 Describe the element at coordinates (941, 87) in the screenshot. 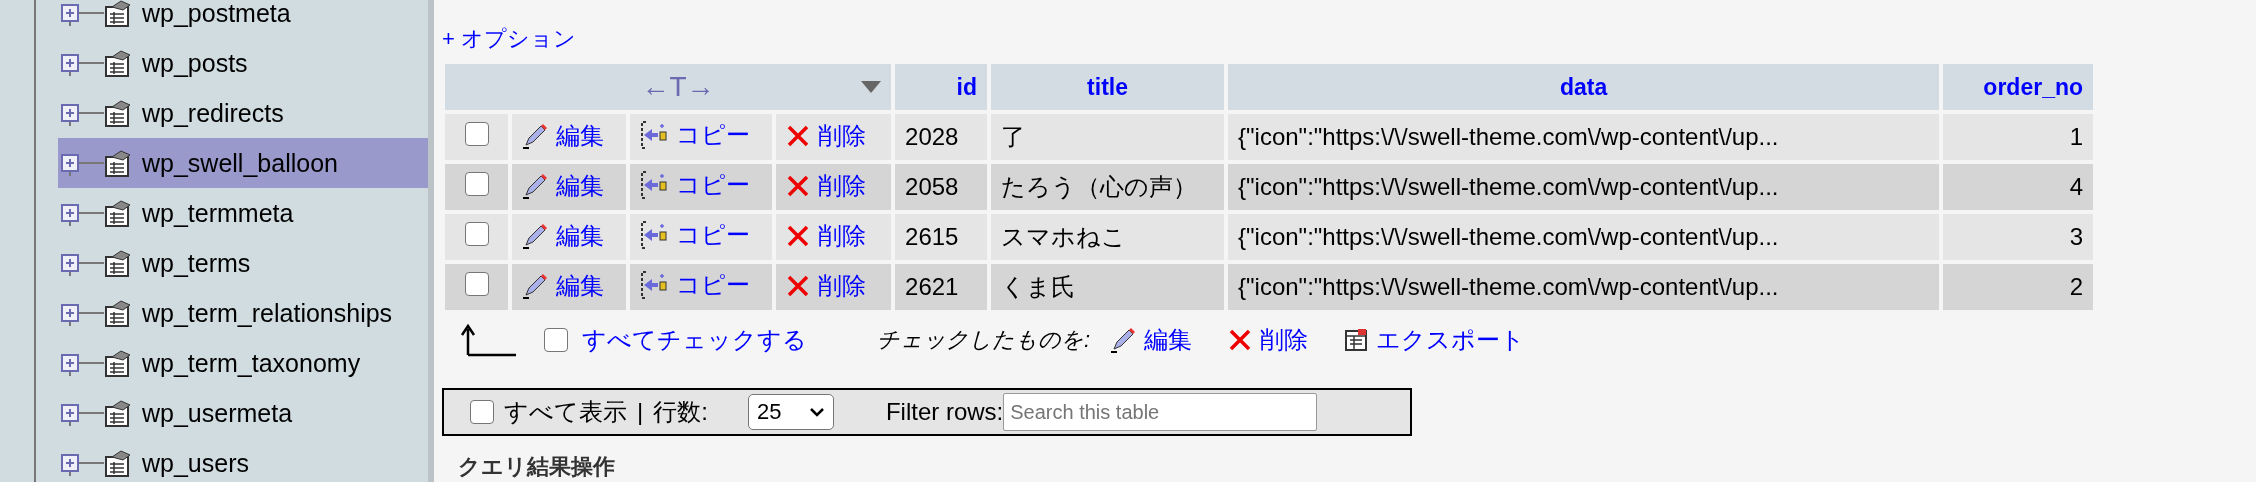

I see `column-header: id` at that location.